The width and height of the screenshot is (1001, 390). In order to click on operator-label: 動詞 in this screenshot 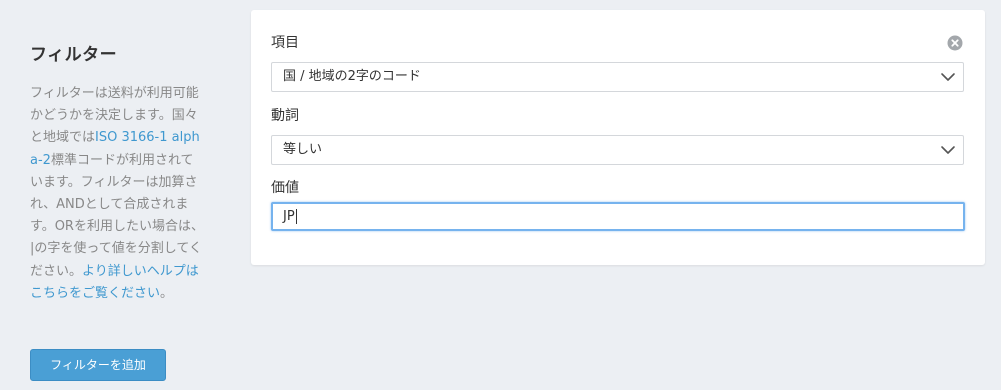, I will do `click(285, 116)`.